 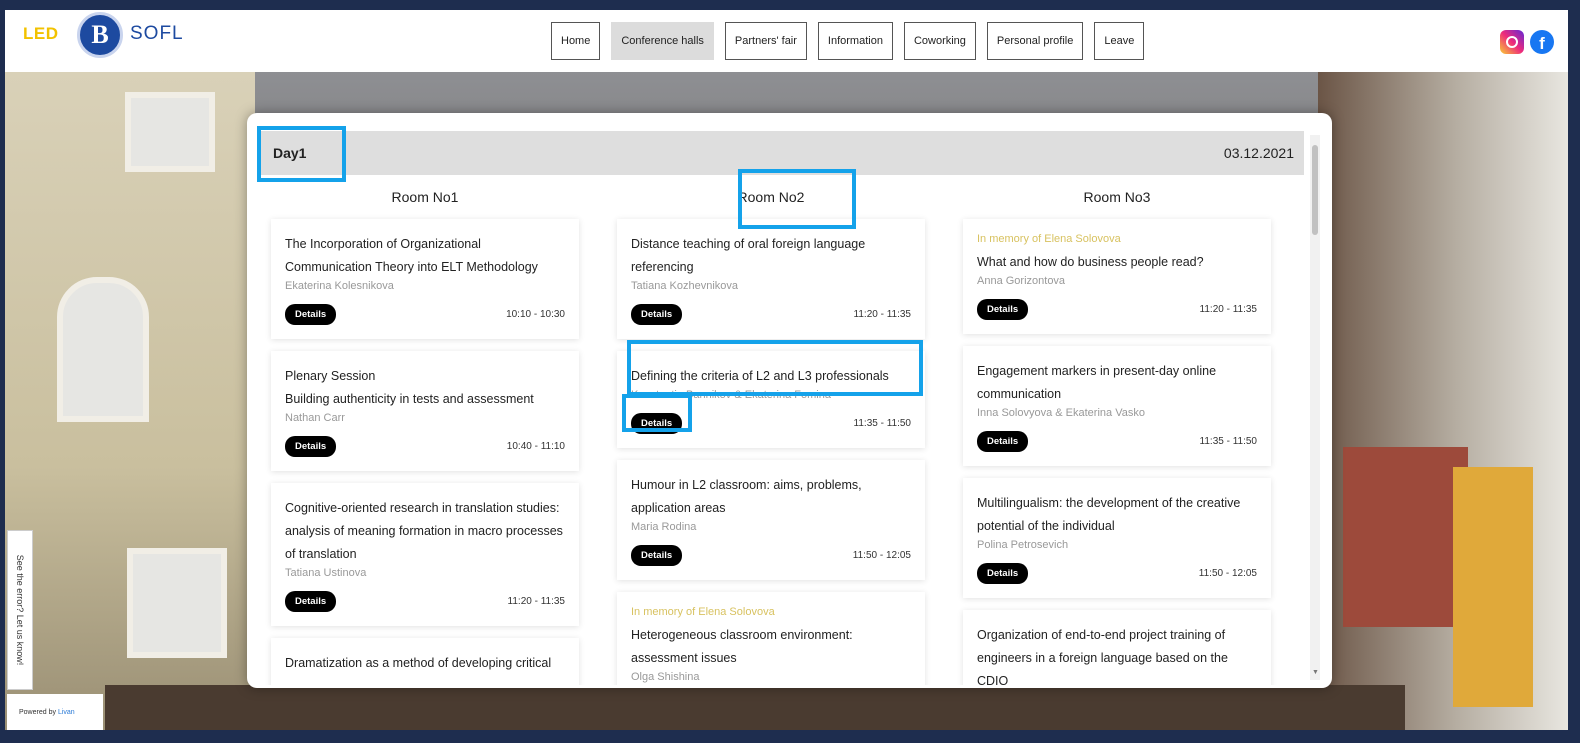 What do you see at coordinates (535, 446) in the screenshot?
I see `session-time: 10:40 - 11:10` at bounding box center [535, 446].